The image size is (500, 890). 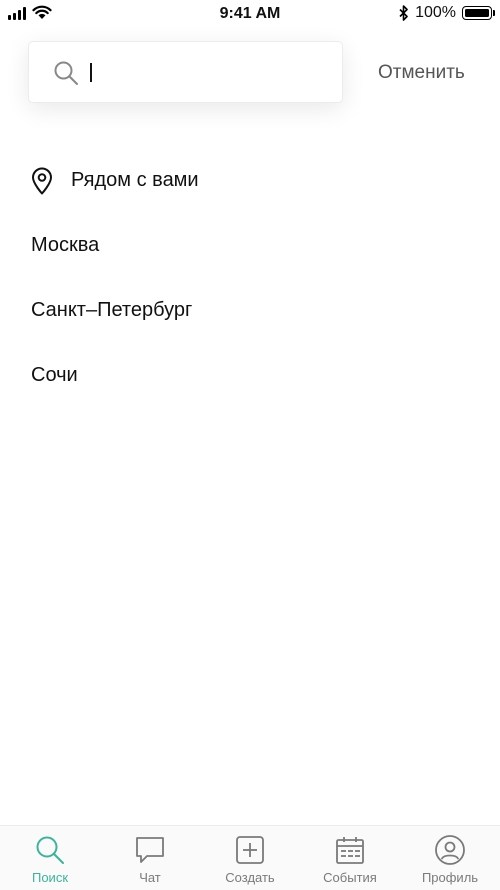 What do you see at coordinates (250, 310) in the screenshot?
I see `list-item-saint-petersburg: Санкт–Петербург` at bounding box center [250, 310].